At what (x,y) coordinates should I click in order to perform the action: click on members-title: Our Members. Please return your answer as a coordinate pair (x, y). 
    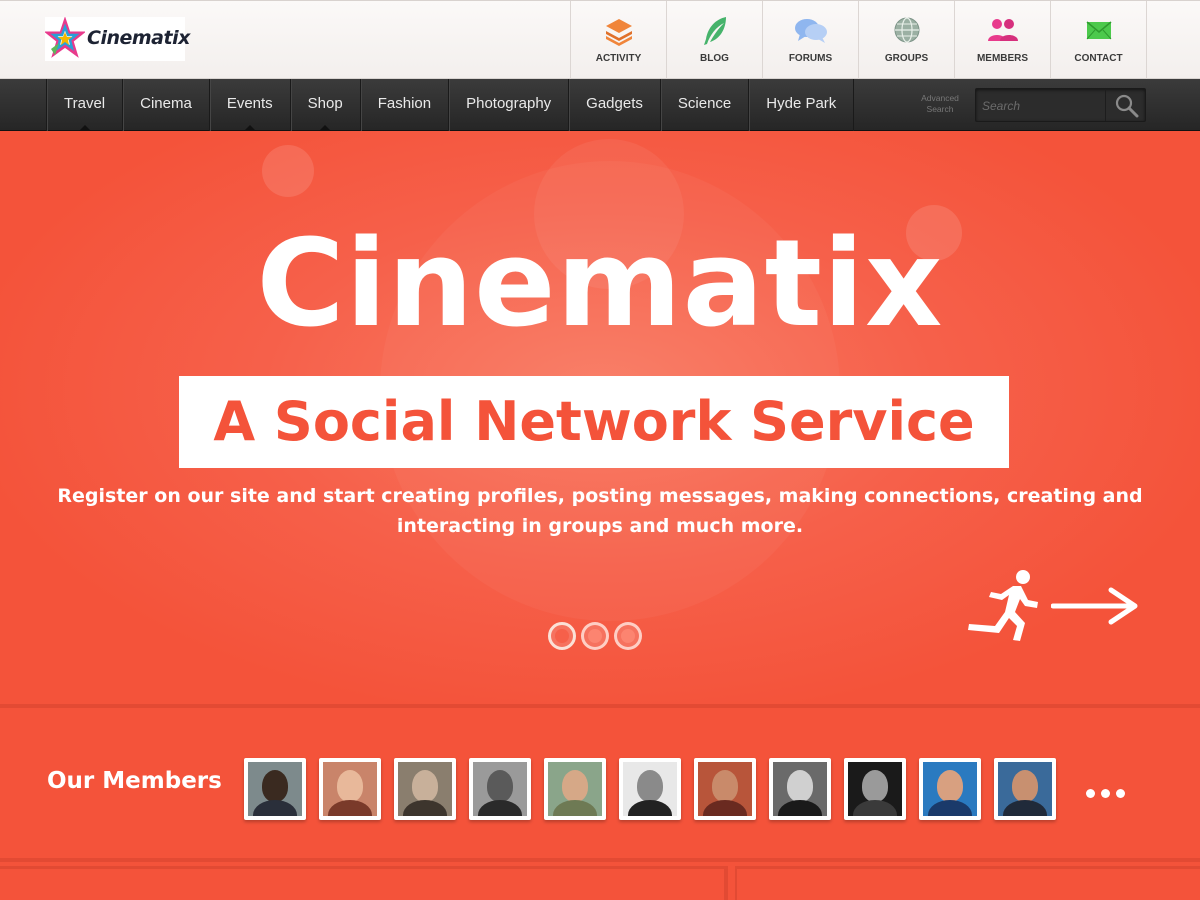
    Looking at the image, I should click on (134, 781).